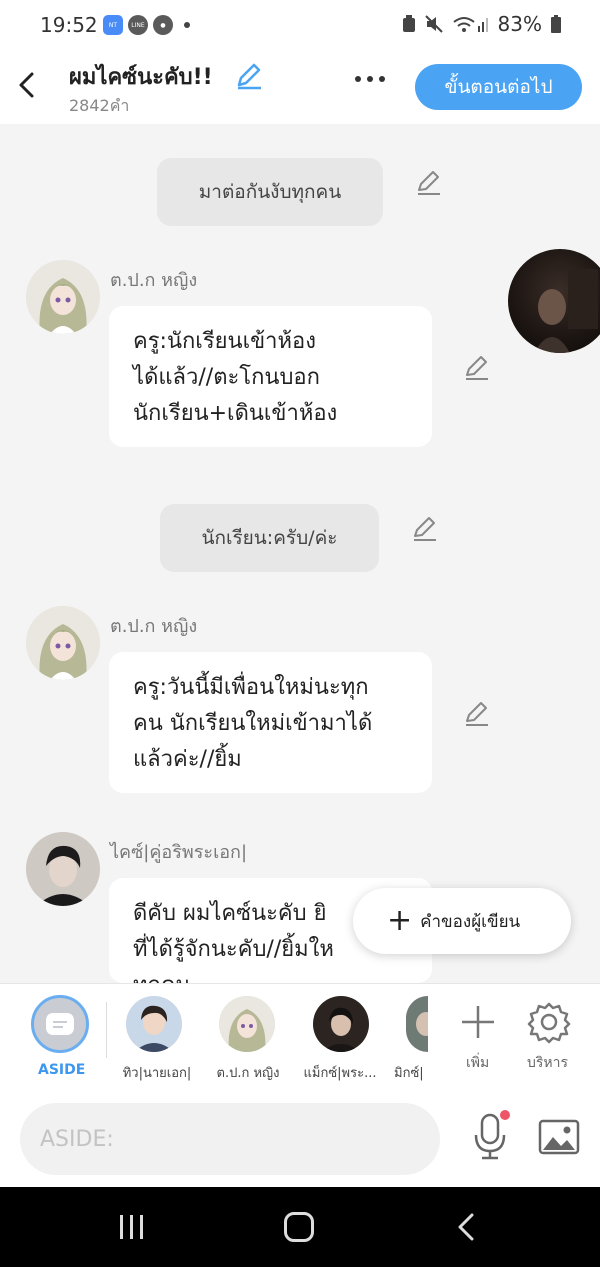  Describe the element at coordinates (548, 1063) in the screenshot. I see `manage-label: บริหาร` at that location.